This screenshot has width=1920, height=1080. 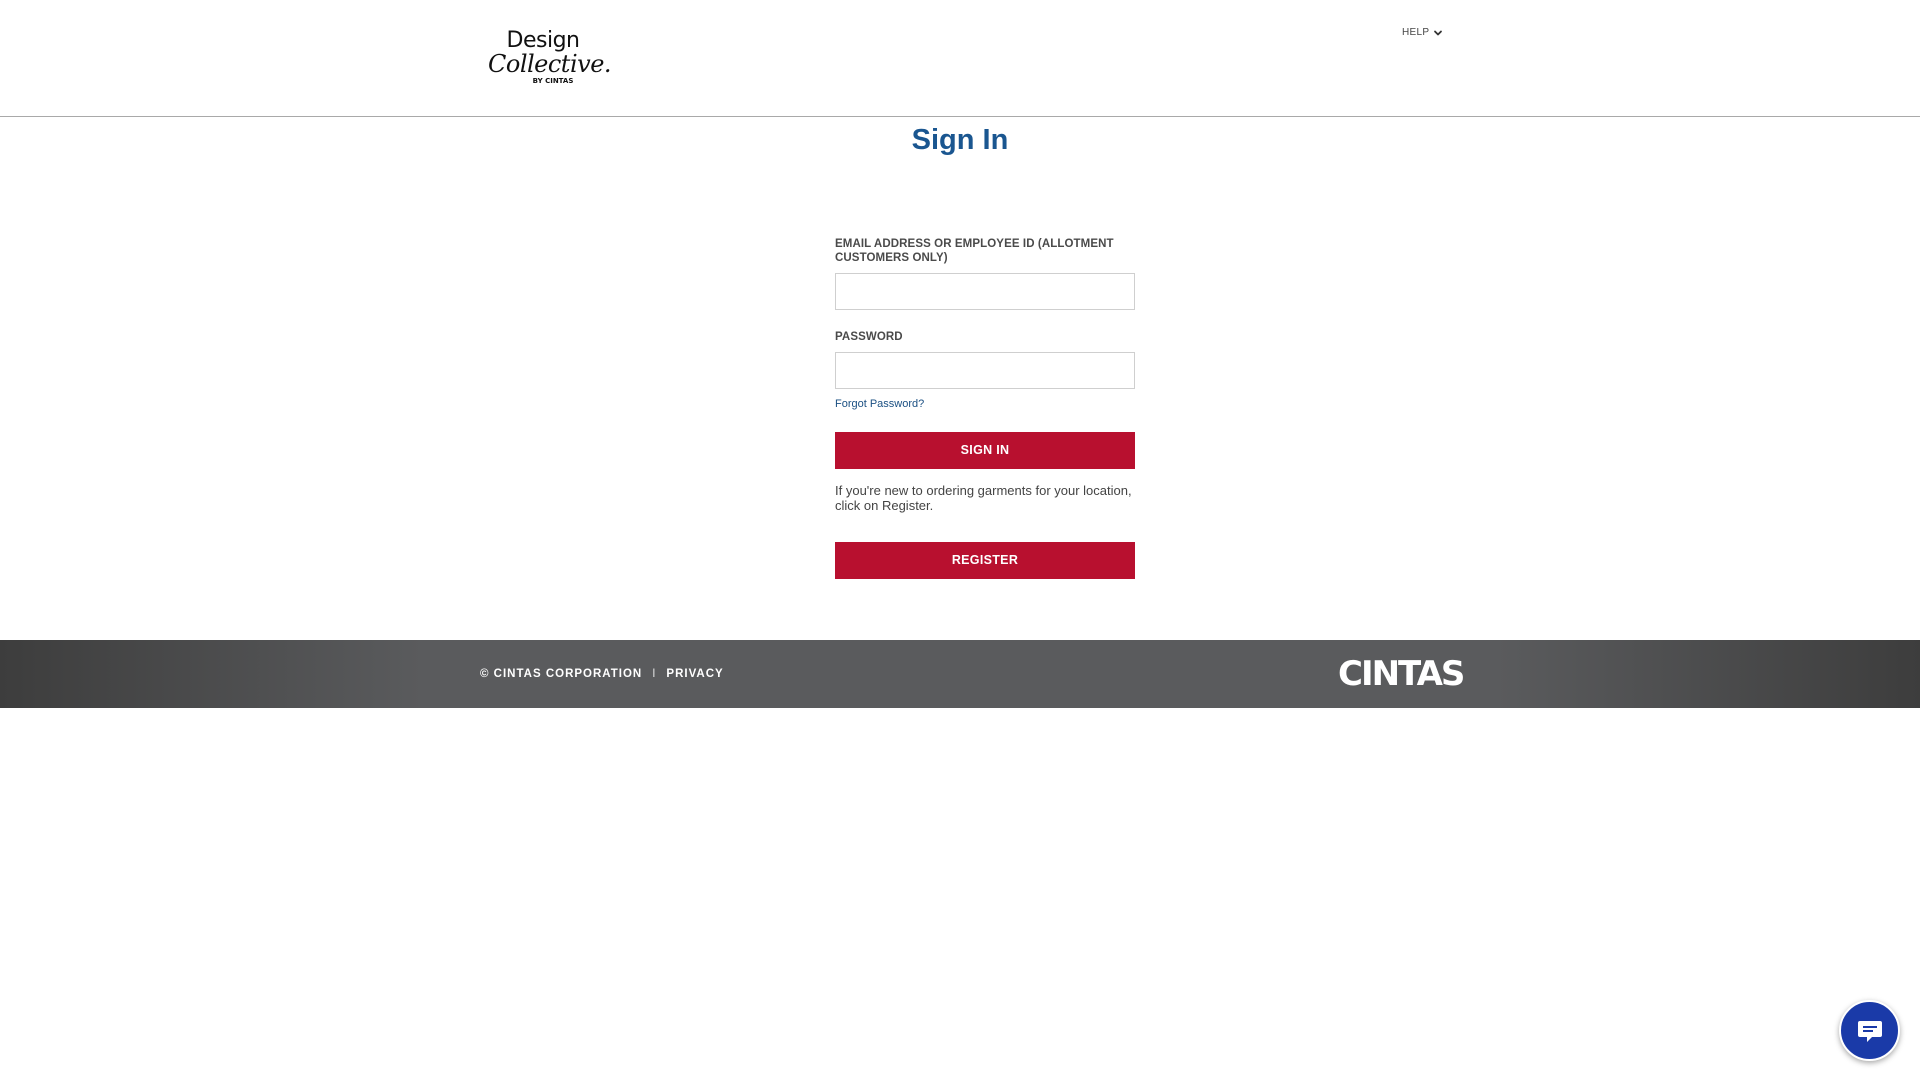 I want to click on site-header: Design Collective. BY CINTAS HELP, so click(x=960, y=58).